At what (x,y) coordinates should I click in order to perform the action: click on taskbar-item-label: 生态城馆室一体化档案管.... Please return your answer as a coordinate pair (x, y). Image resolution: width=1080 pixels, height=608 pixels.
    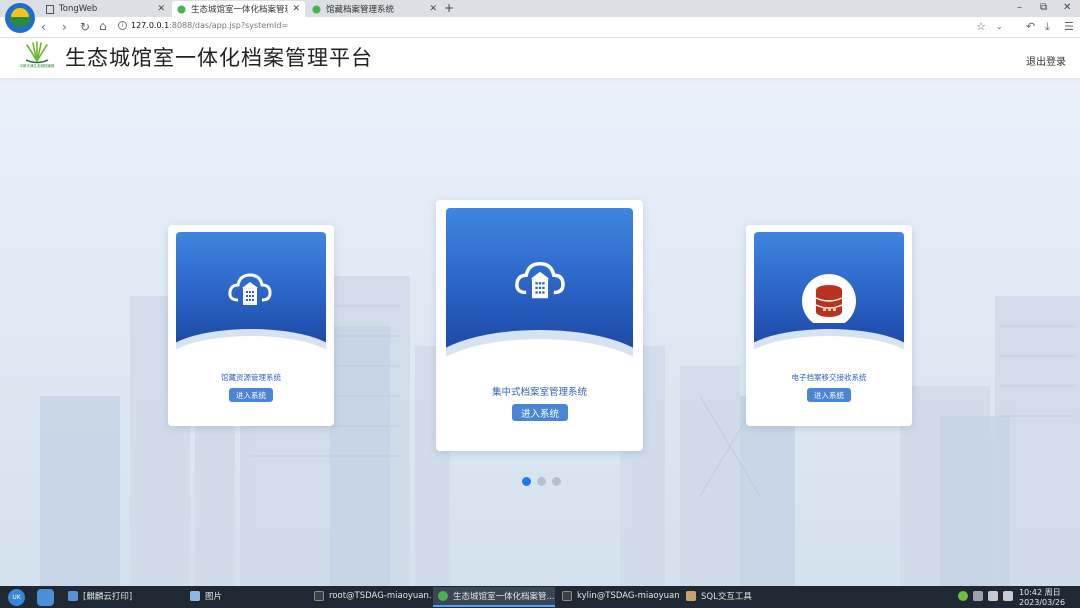
    Looking at the image, I should click on (504, 597).